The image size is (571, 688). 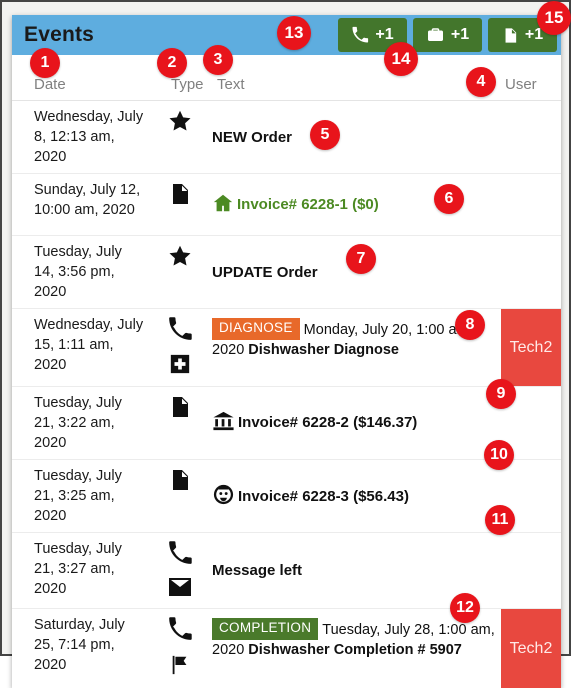 I want to click on annotation-marker: 9, so click(x=501, y=394).